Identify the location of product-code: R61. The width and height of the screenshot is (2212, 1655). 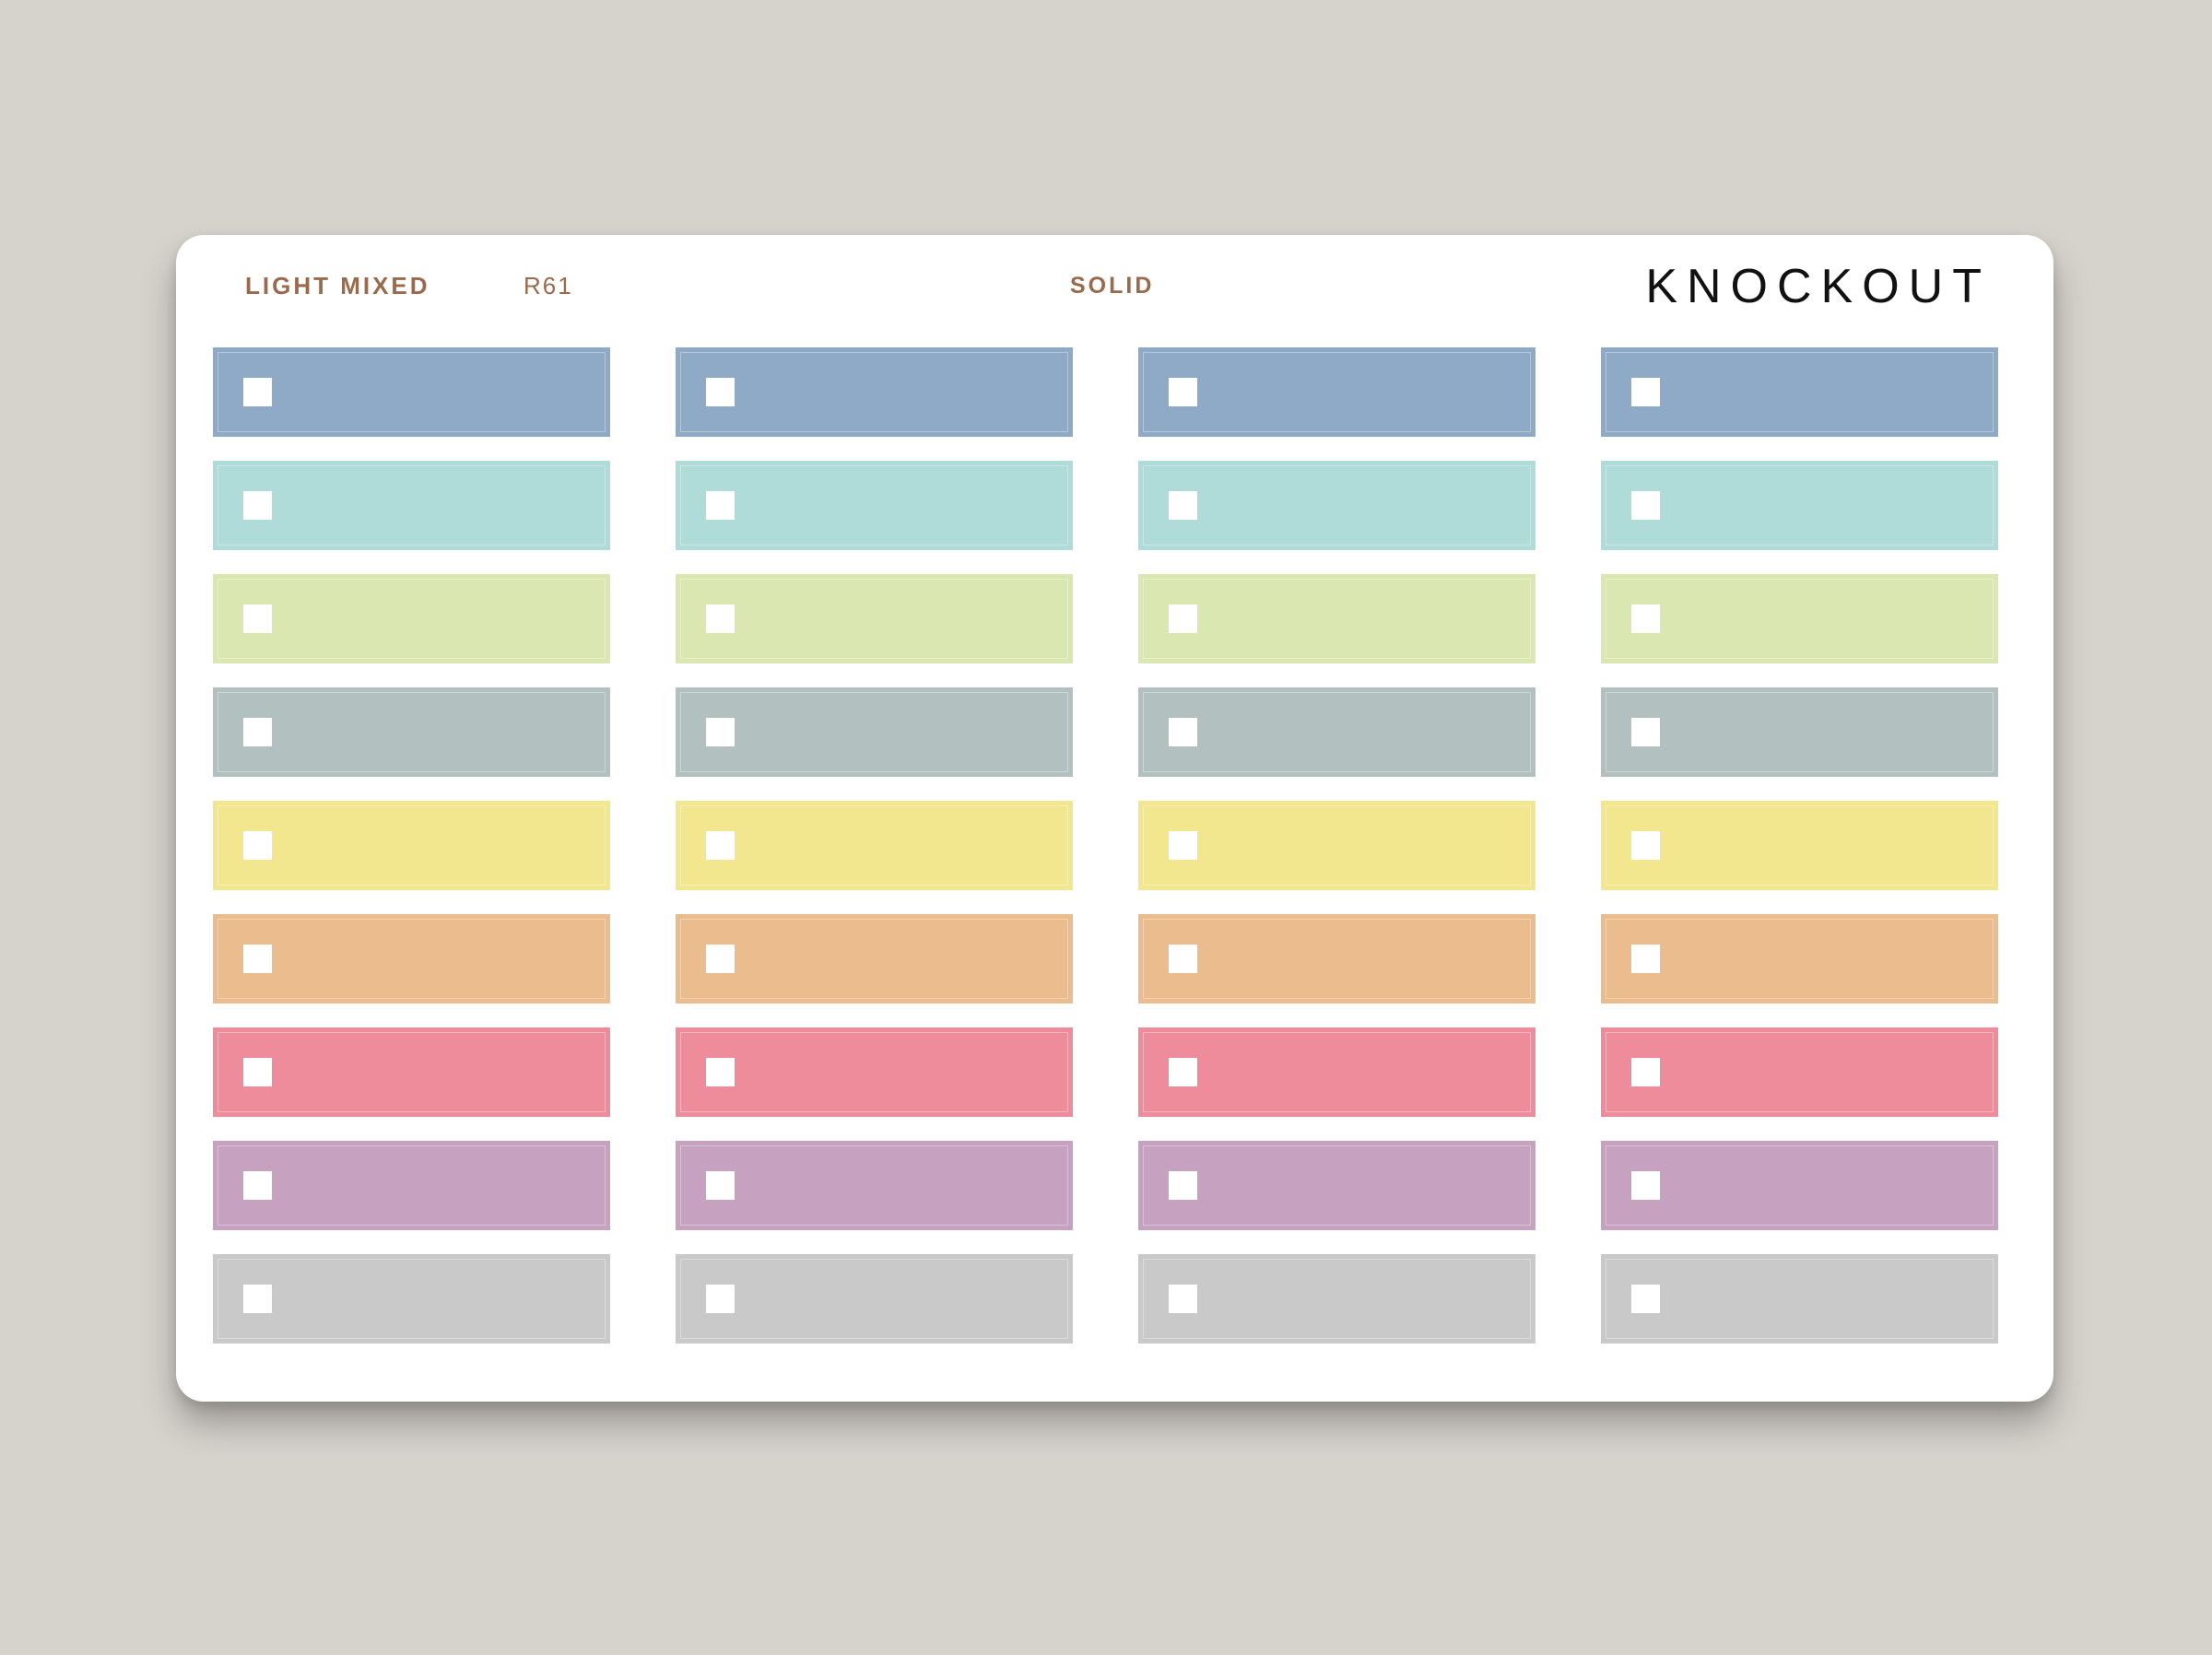
(548, 285).